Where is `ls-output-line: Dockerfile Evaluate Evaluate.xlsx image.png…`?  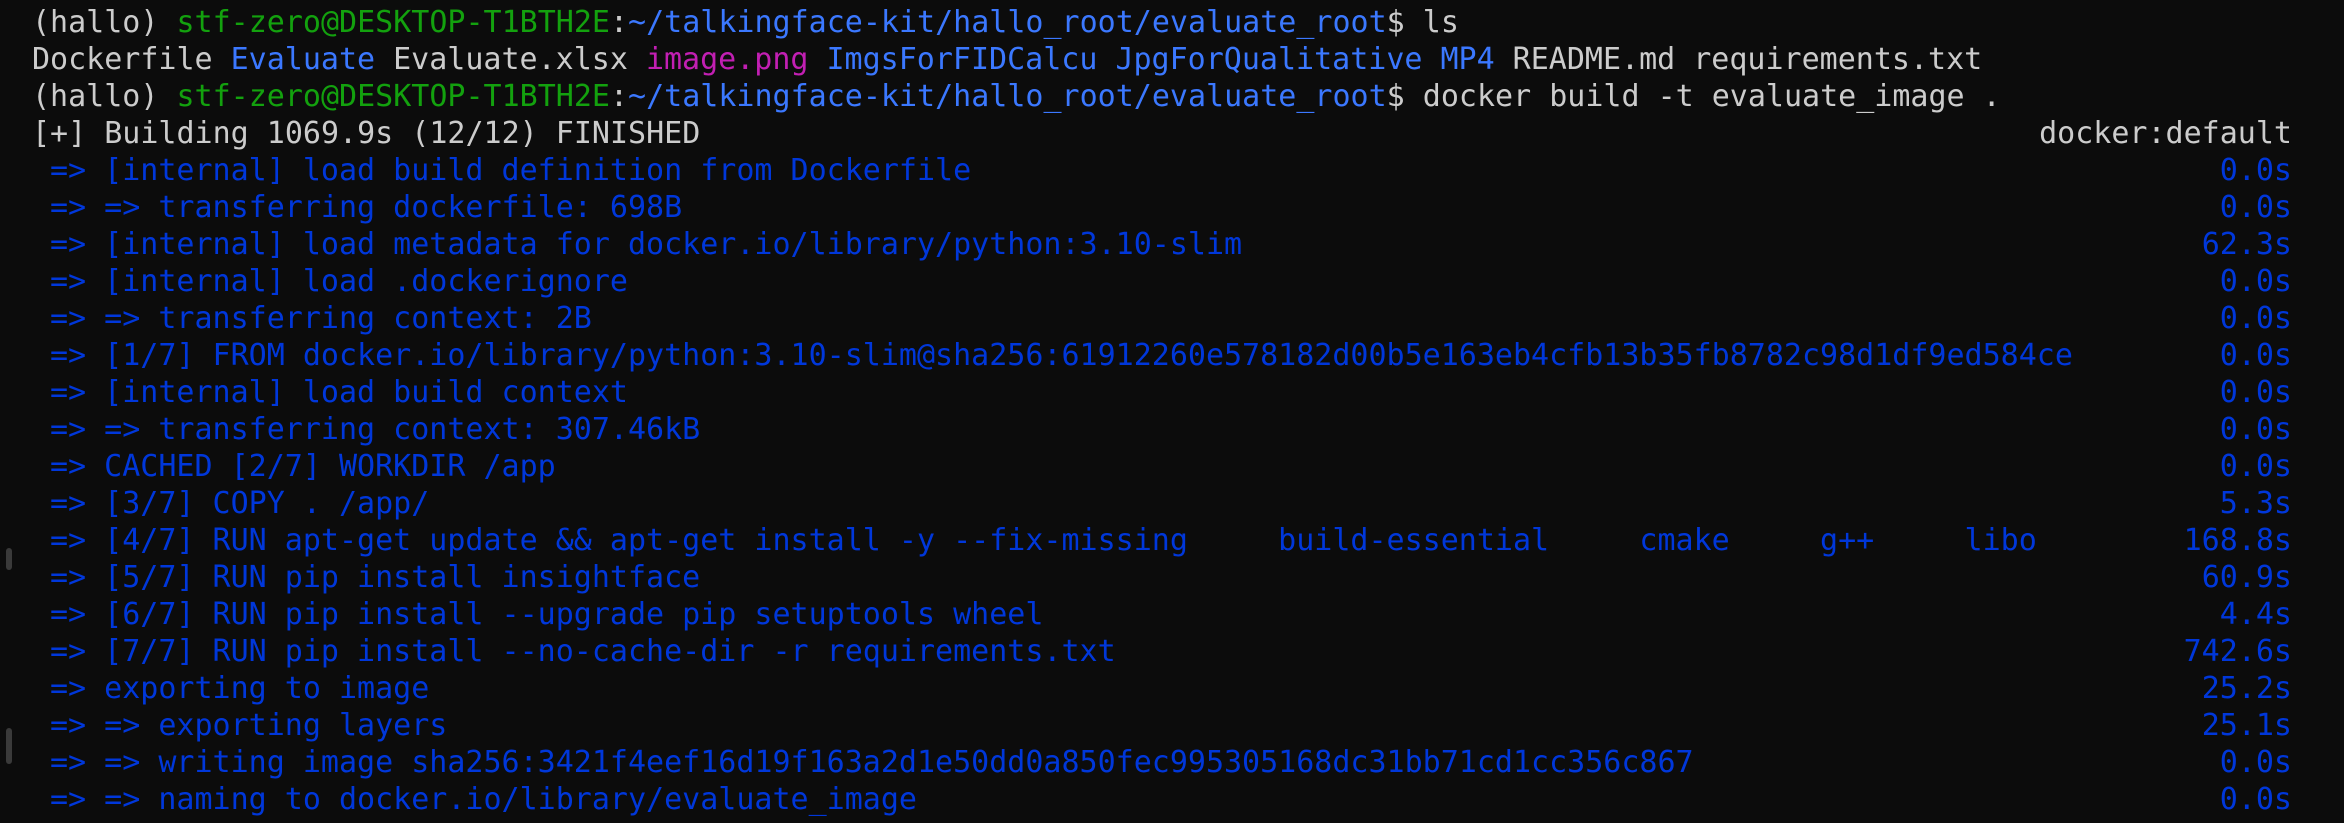
ls-output-line: Dockerfile Evaluate Evaluate.xlsx image.png… is located at coordinates (1162, 59).